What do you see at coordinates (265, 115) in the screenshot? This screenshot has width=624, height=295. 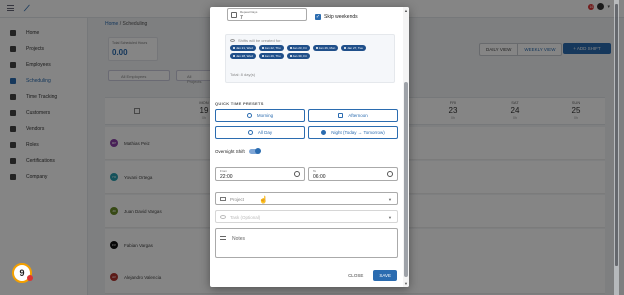 I see `preset-label: Morning` at bounding box center [265, 115].